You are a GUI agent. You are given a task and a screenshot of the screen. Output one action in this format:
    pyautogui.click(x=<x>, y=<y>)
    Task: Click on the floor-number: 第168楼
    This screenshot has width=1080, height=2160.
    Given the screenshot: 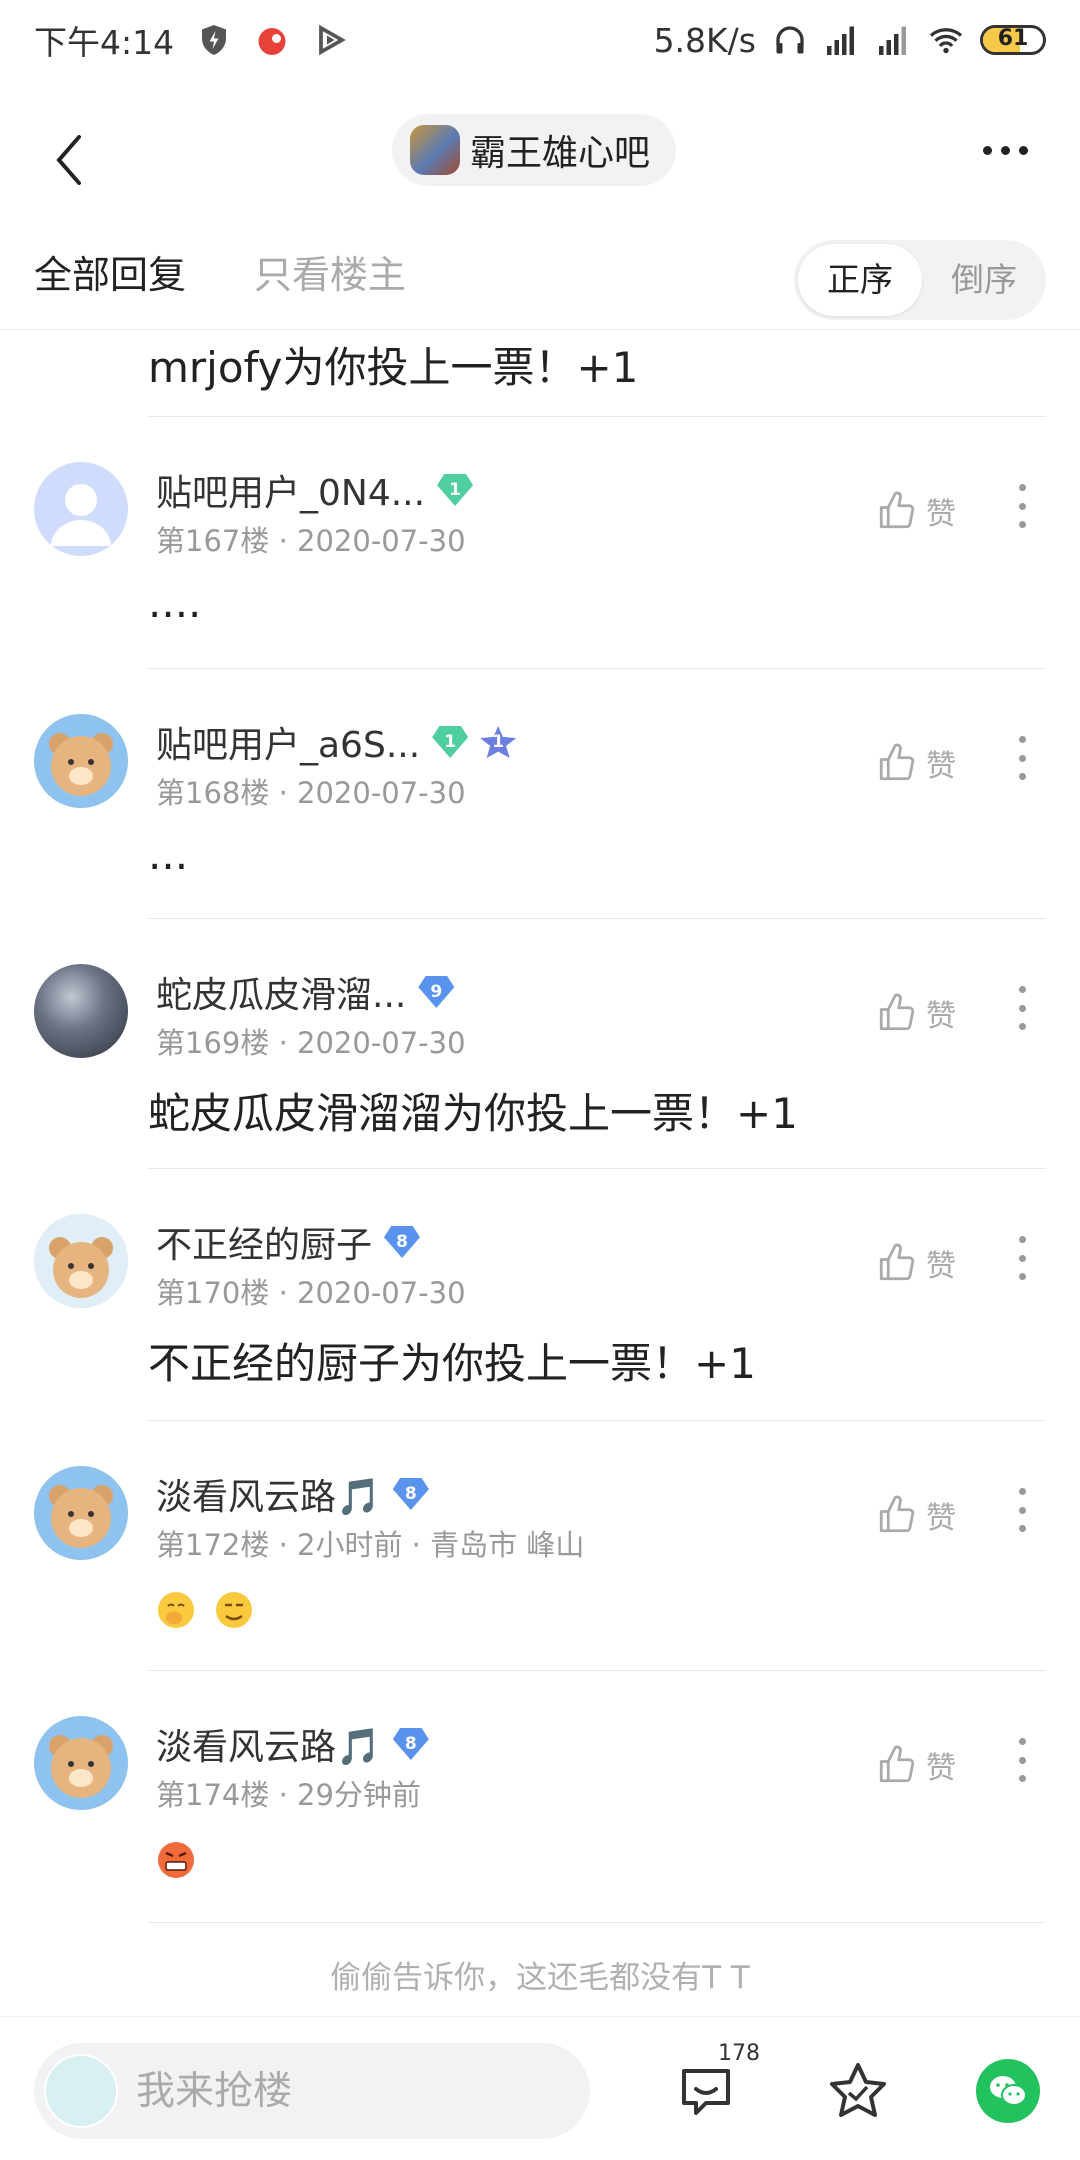 What is the action you would take?
    pyautogui.click(x=213, y=793)
    